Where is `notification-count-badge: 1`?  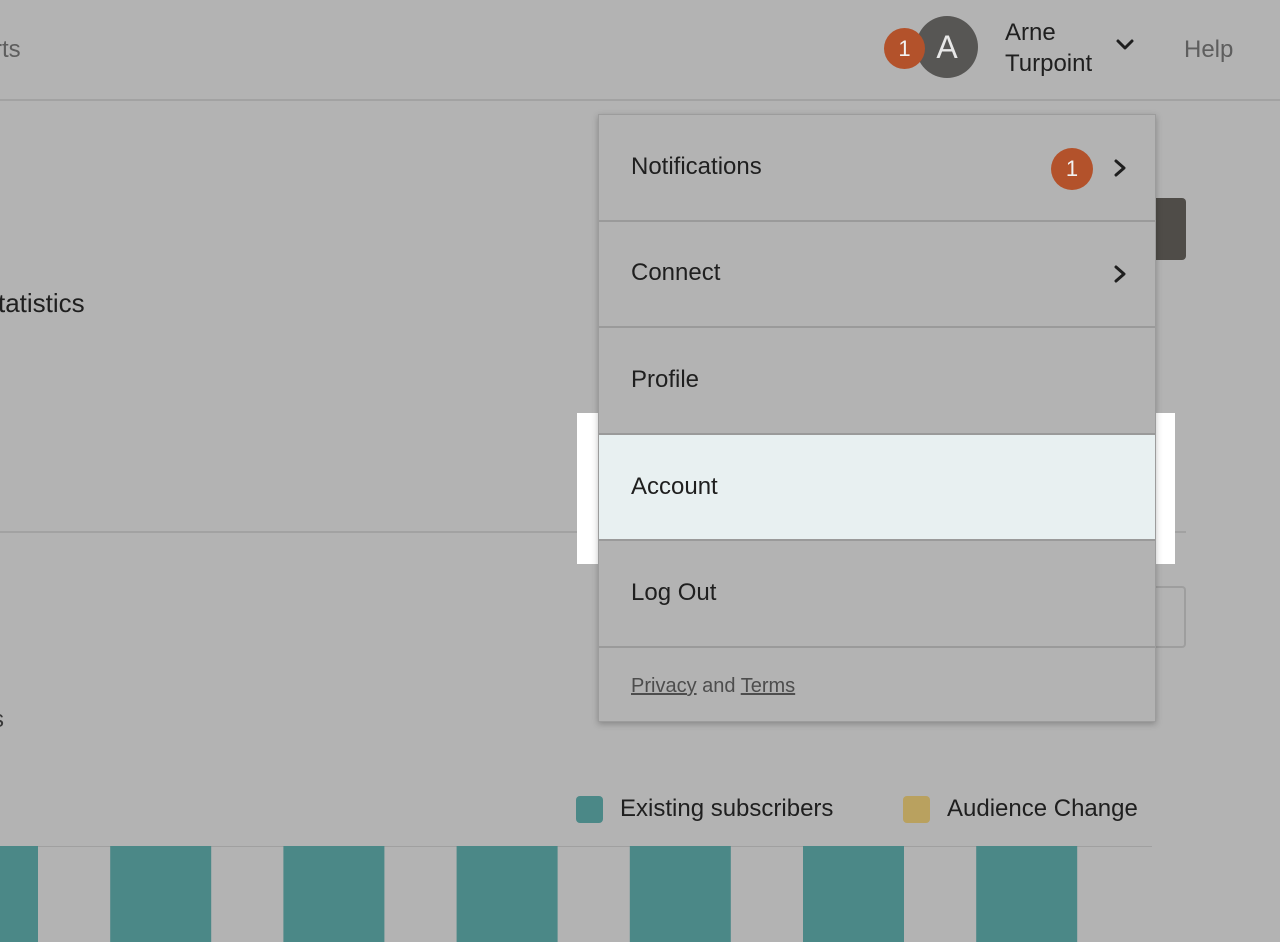
notification-count-badge: 1 is located at coordinates (1072, 169).